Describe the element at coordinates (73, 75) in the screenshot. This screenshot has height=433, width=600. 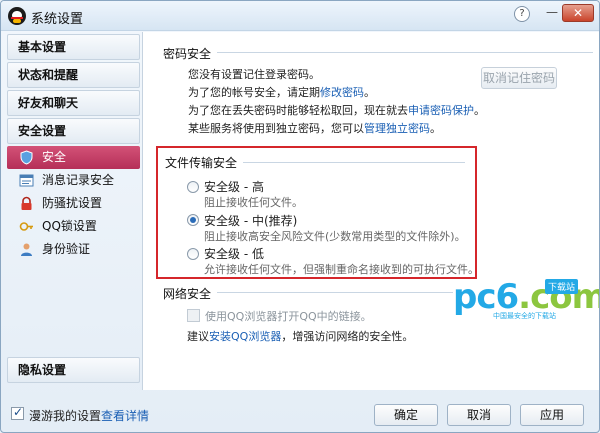
I see `sidebar-category-status: 状态和提醒` at that location.